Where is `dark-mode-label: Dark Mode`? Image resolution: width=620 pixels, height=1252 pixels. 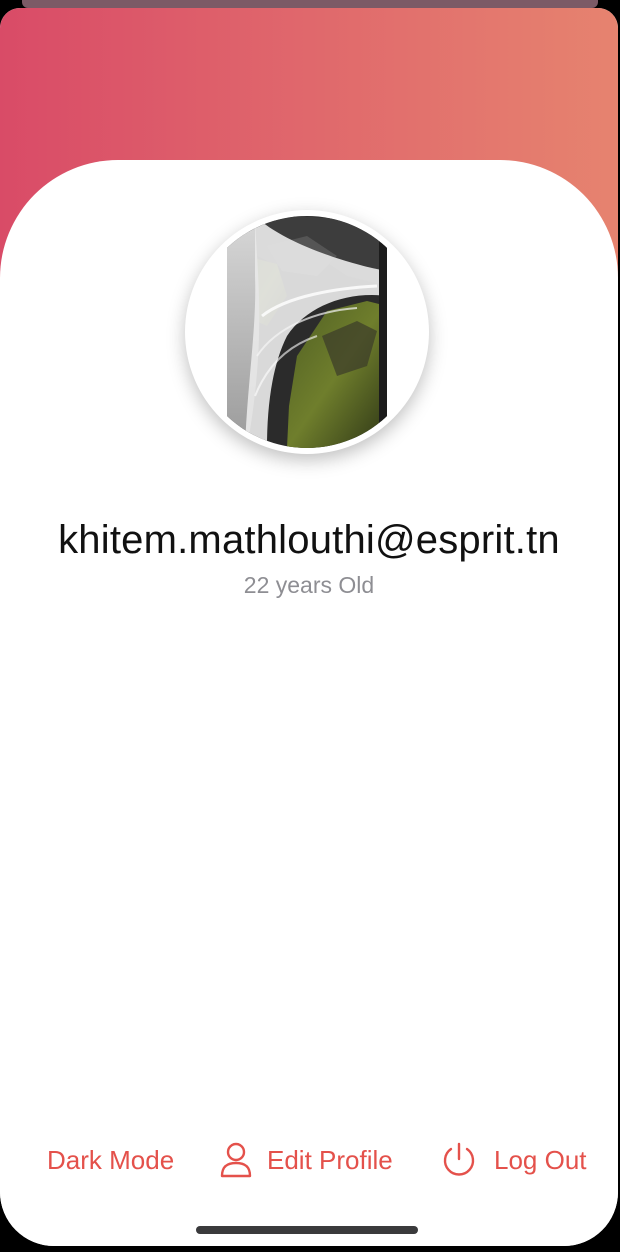
dark-mode-label: Dark Mode is located at coordinates (111, 1159).